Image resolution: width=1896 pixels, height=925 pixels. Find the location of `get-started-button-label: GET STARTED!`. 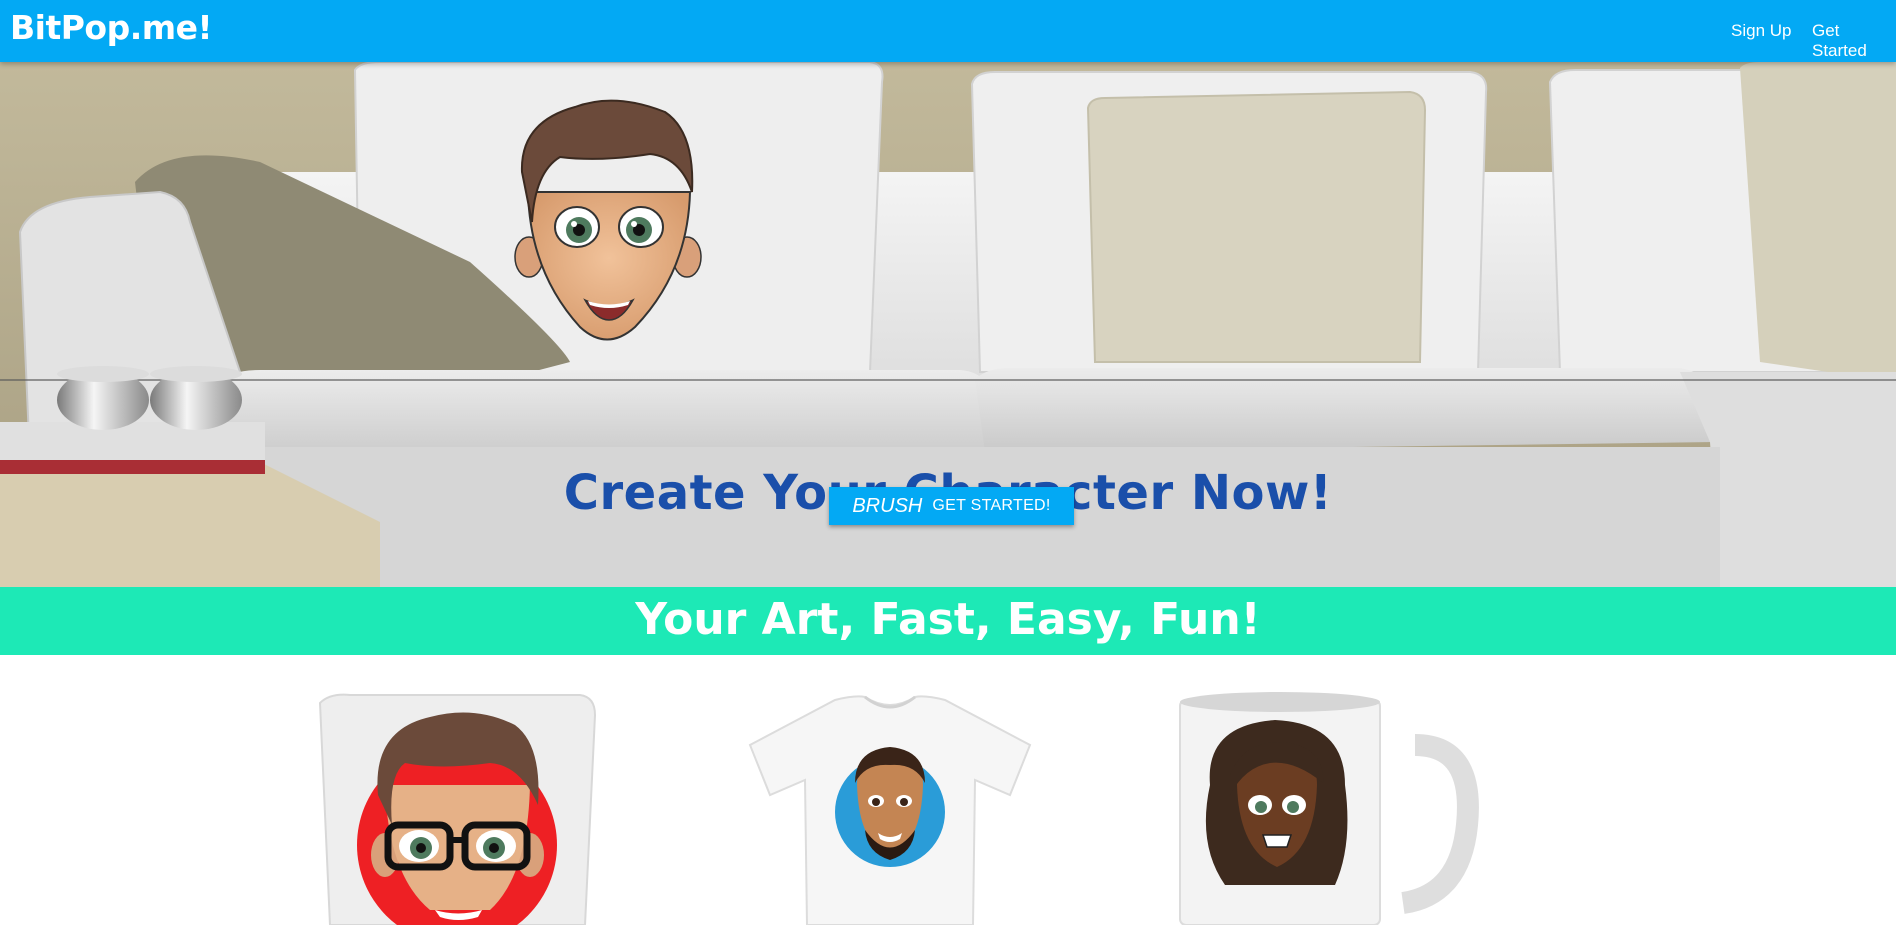

get-started-button-label: GET STARTED! is located at coordinates (991, 505).